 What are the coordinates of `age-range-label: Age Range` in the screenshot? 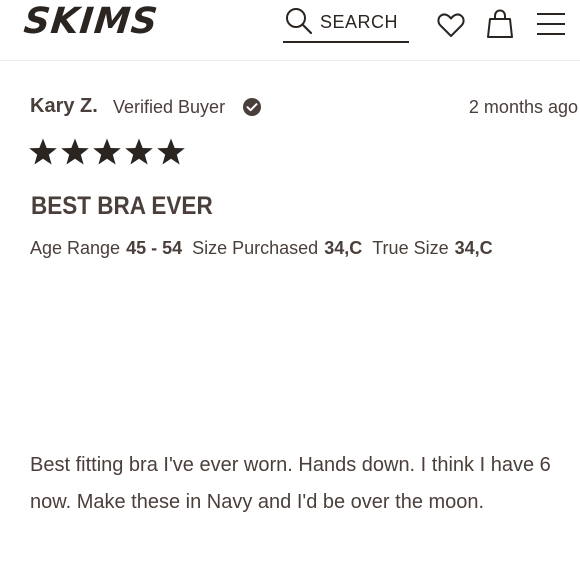 It's located at (75, 248).